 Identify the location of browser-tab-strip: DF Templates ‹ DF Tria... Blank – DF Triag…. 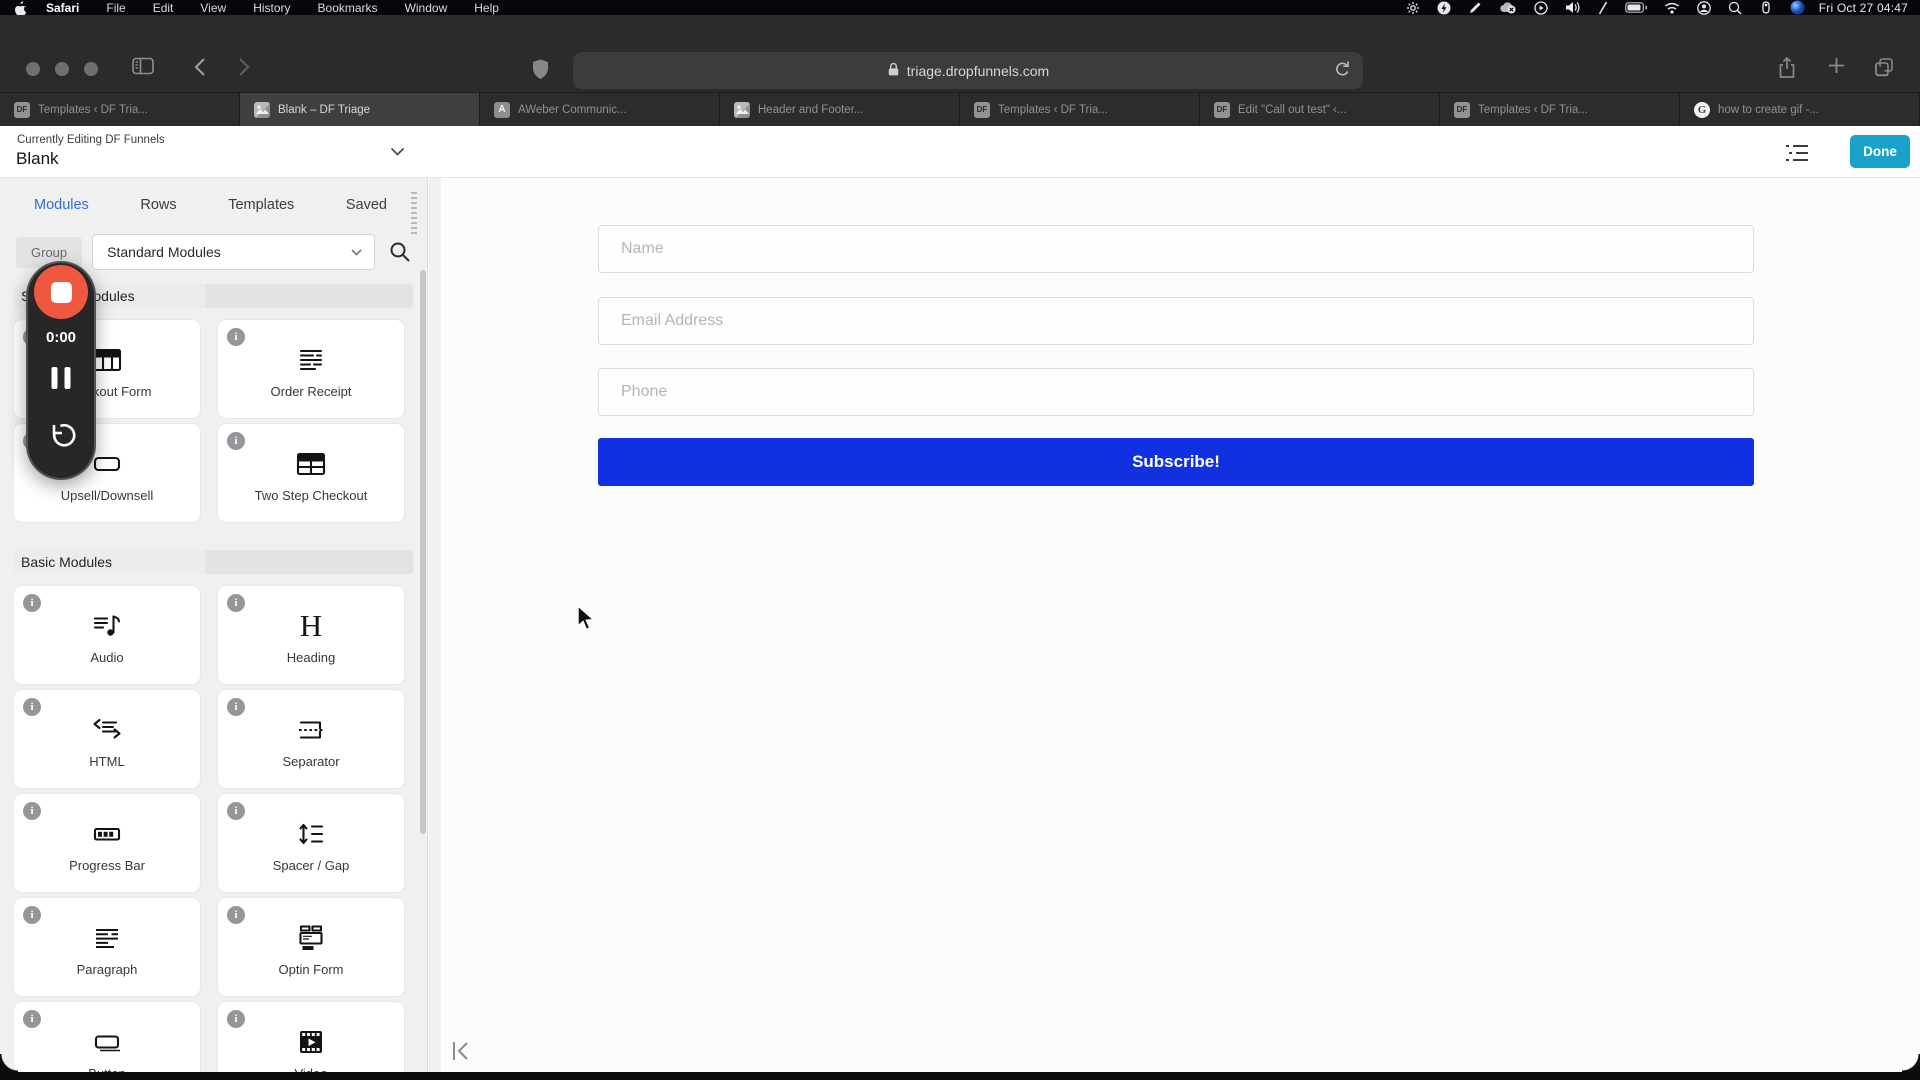
(960, 109).